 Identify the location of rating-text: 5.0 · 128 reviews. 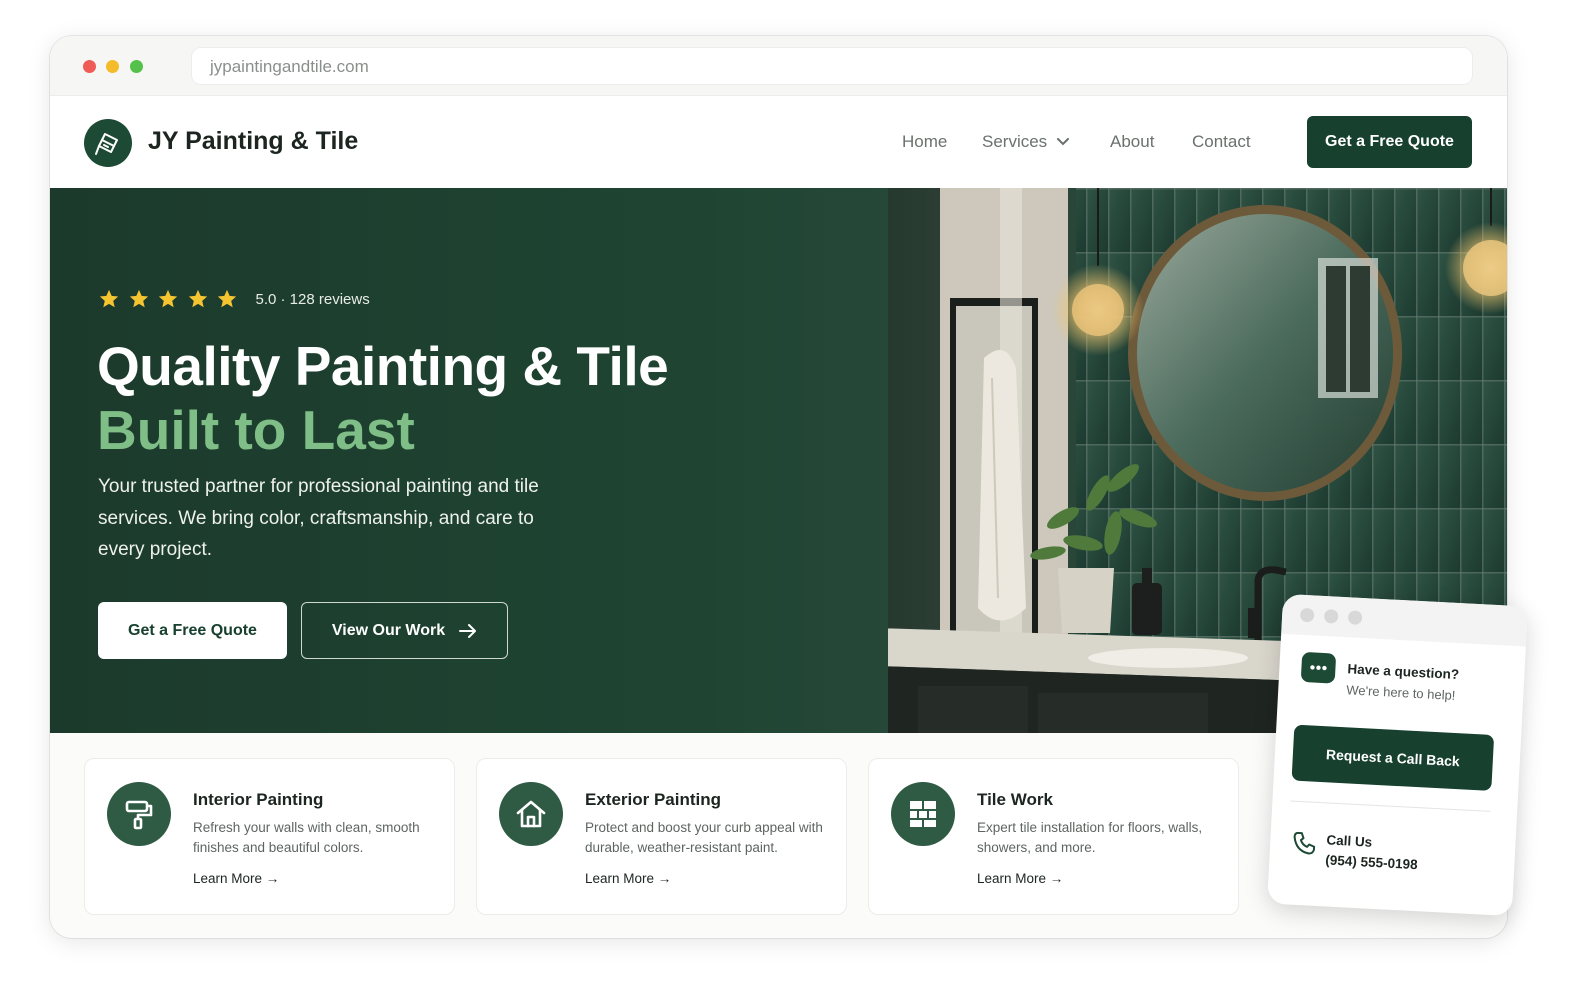
(312, 299).